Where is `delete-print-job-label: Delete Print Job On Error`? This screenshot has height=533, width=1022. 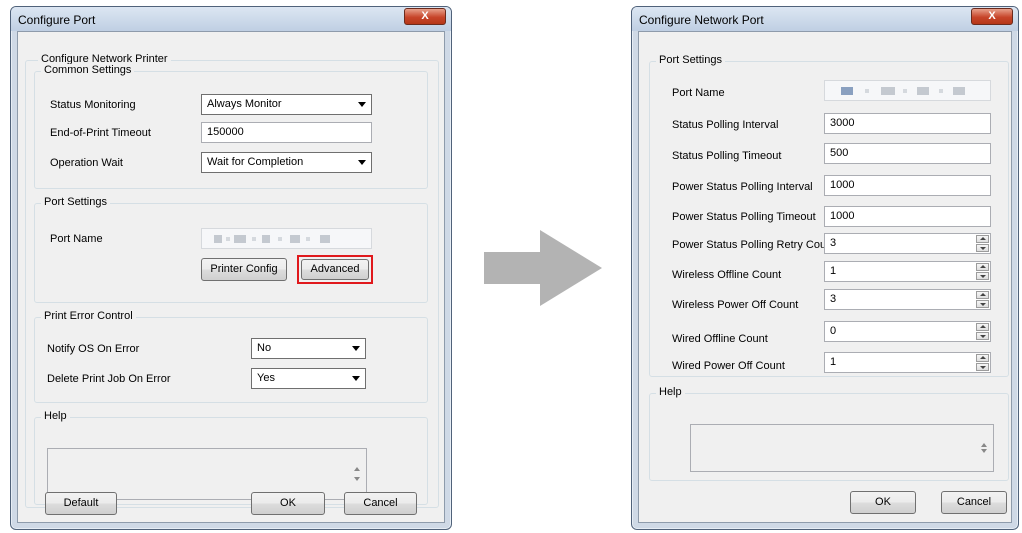
delete-print-job-label: Delete Print Job On Error is located at coordinates (109, 379).